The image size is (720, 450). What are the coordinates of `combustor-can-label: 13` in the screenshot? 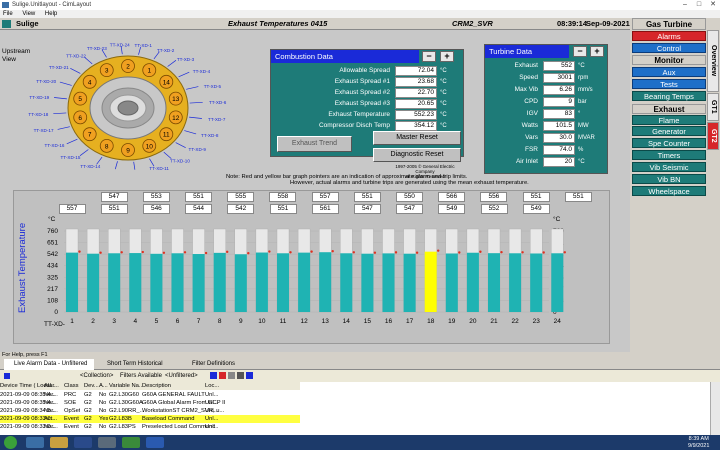 It's located at (176, 99).